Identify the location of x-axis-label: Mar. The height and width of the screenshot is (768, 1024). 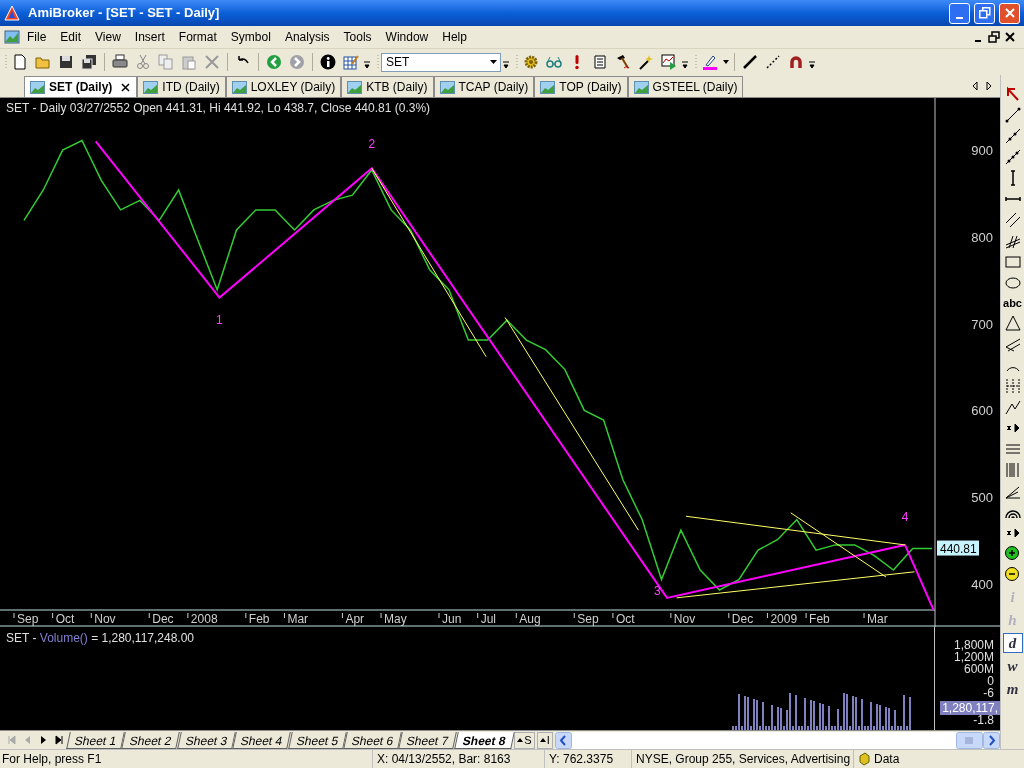
(298, 619).